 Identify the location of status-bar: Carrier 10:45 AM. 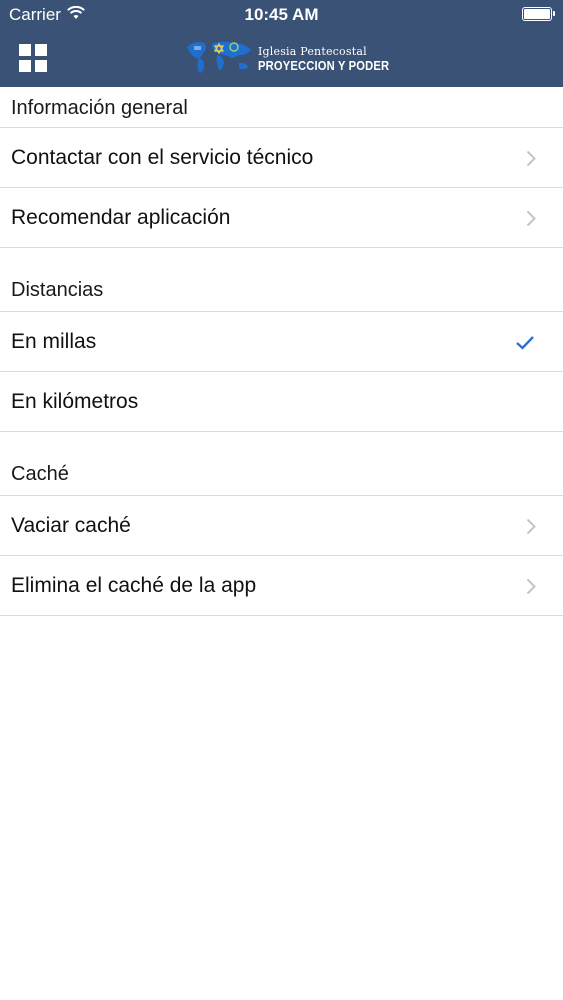
(281, 15).